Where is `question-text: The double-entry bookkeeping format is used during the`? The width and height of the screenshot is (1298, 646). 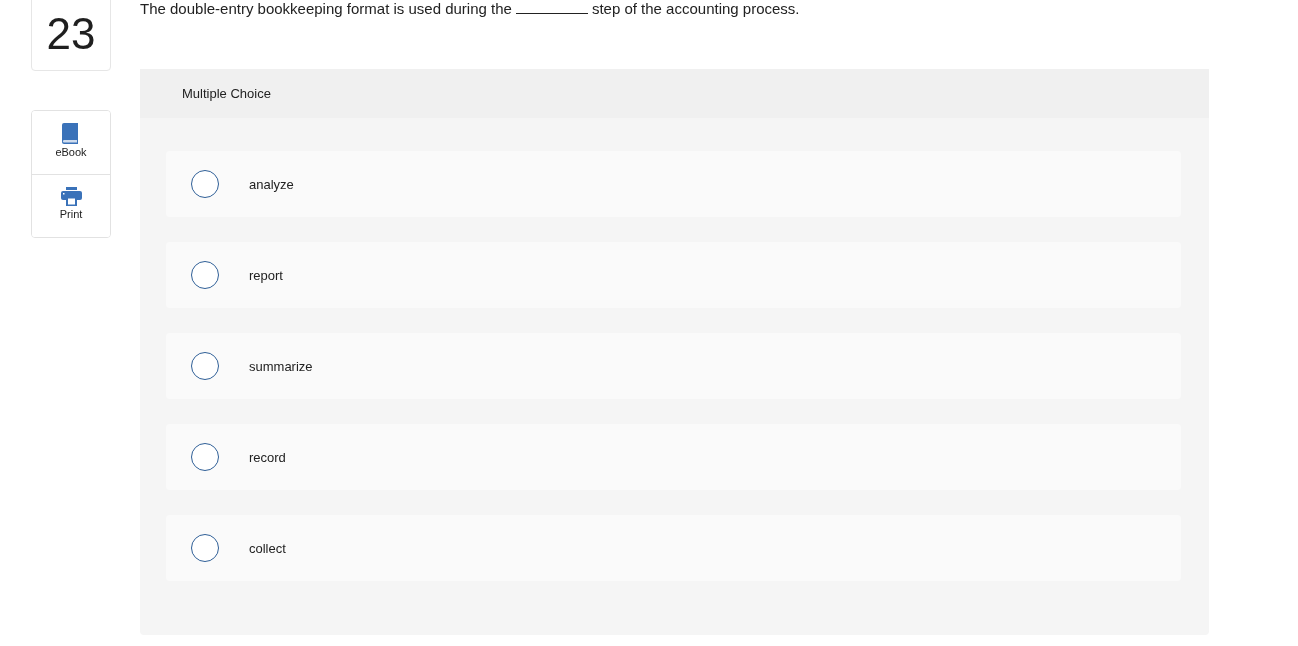
question-text: The double-entry bookkeeping format is used during the is located at coordinates (326, 8).